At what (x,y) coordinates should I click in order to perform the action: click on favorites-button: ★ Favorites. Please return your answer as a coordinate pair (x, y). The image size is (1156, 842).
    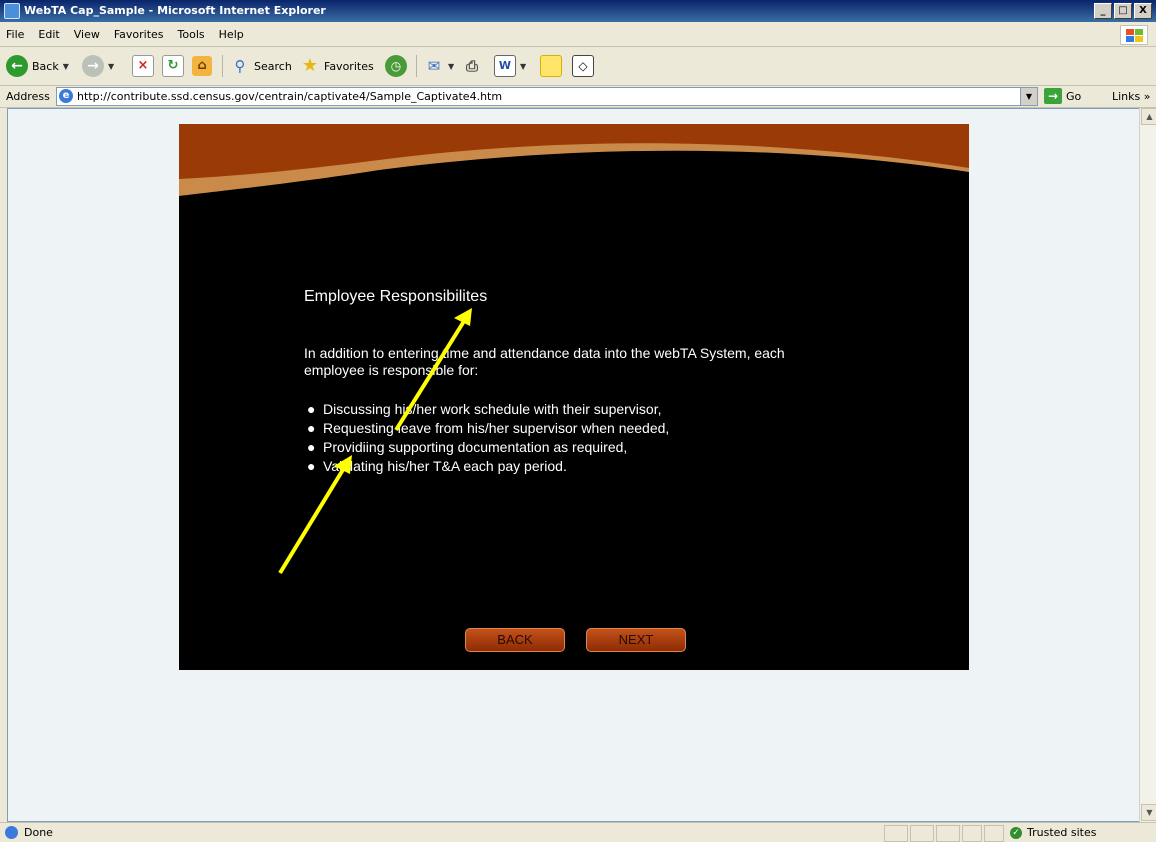
    Looking at the image, I should click on (337, 66).